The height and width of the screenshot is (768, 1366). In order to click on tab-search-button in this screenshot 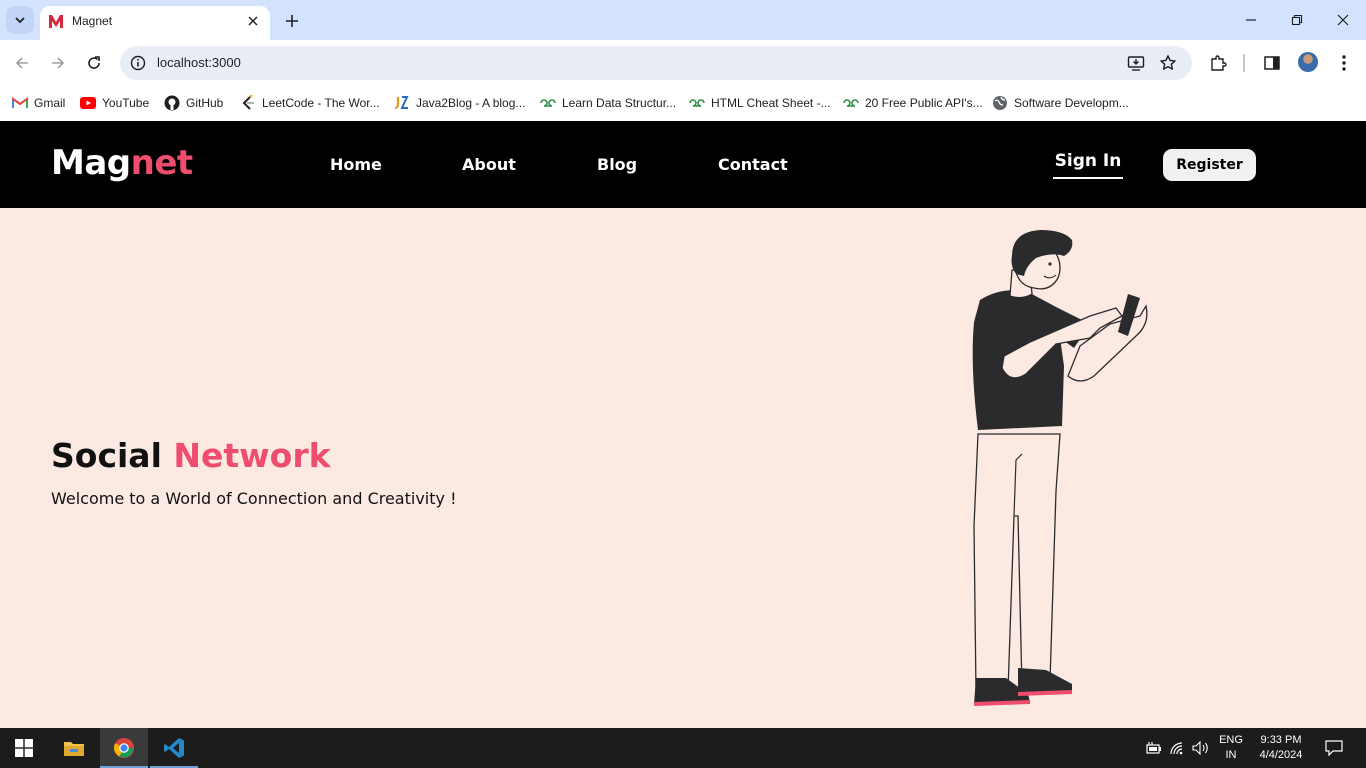, I will do `click(20, 20)`.